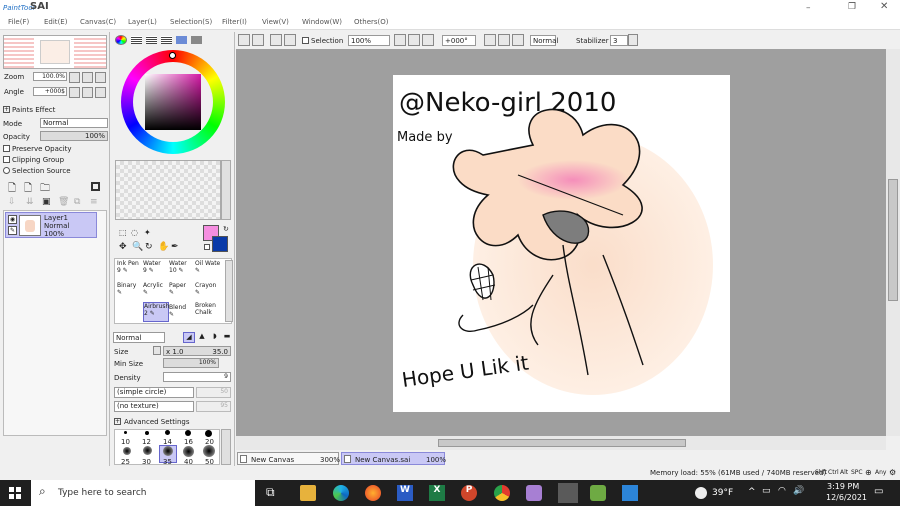 This screenshot has width=900, height=506. I want to click on blend-mode-select: Normal, so click(544, 40).